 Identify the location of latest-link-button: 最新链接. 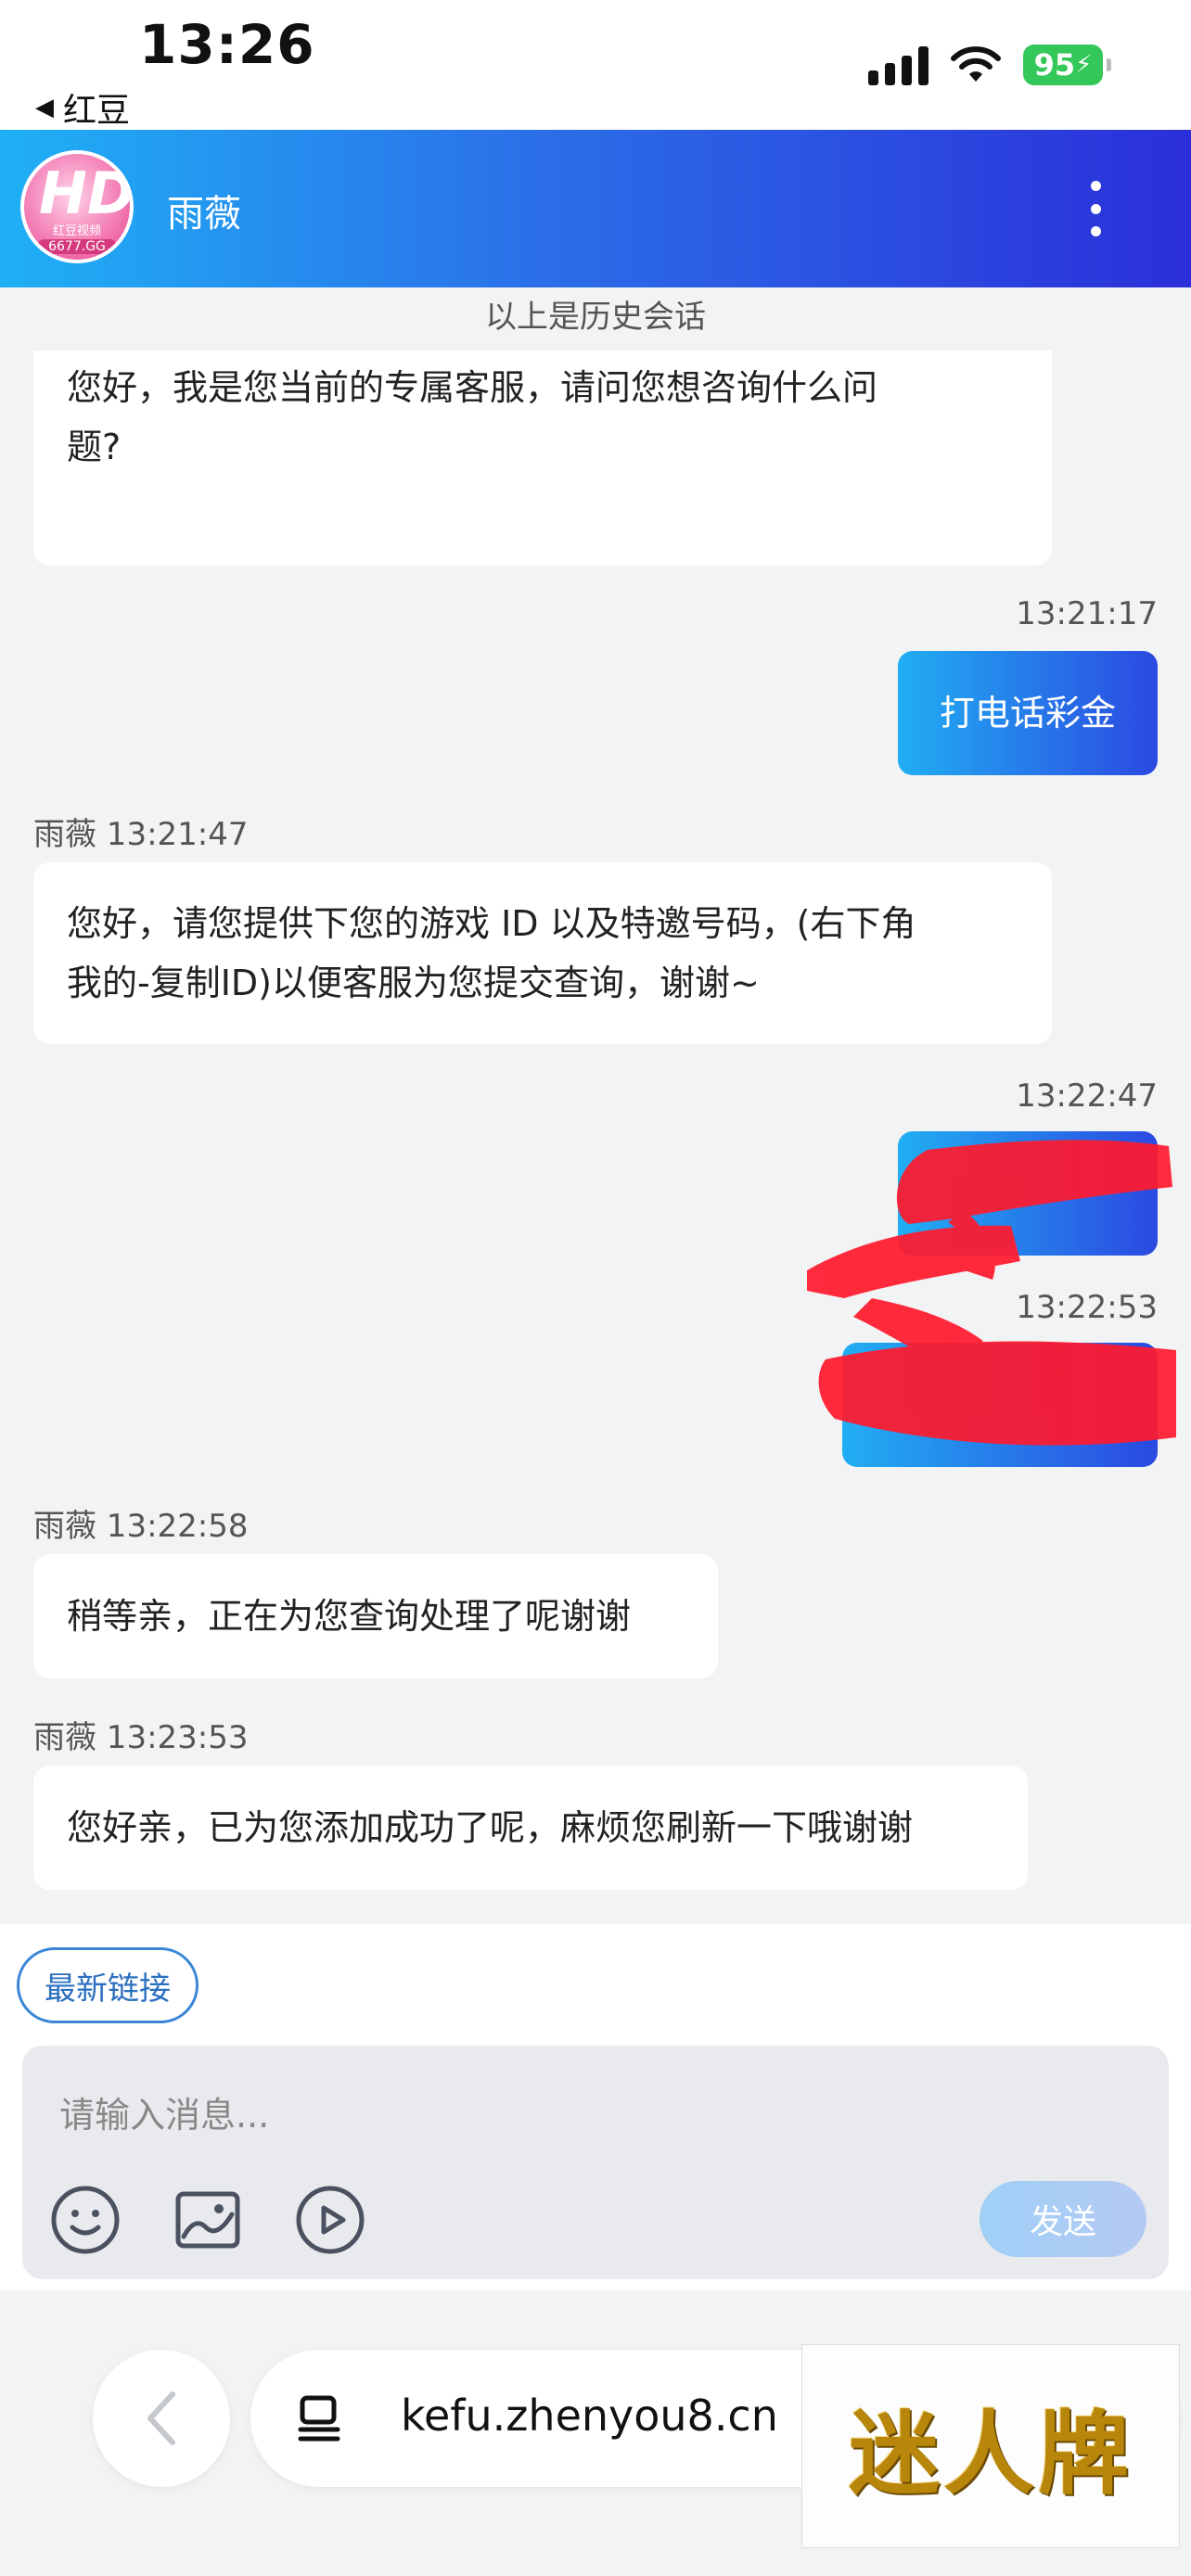
(108, 1985).